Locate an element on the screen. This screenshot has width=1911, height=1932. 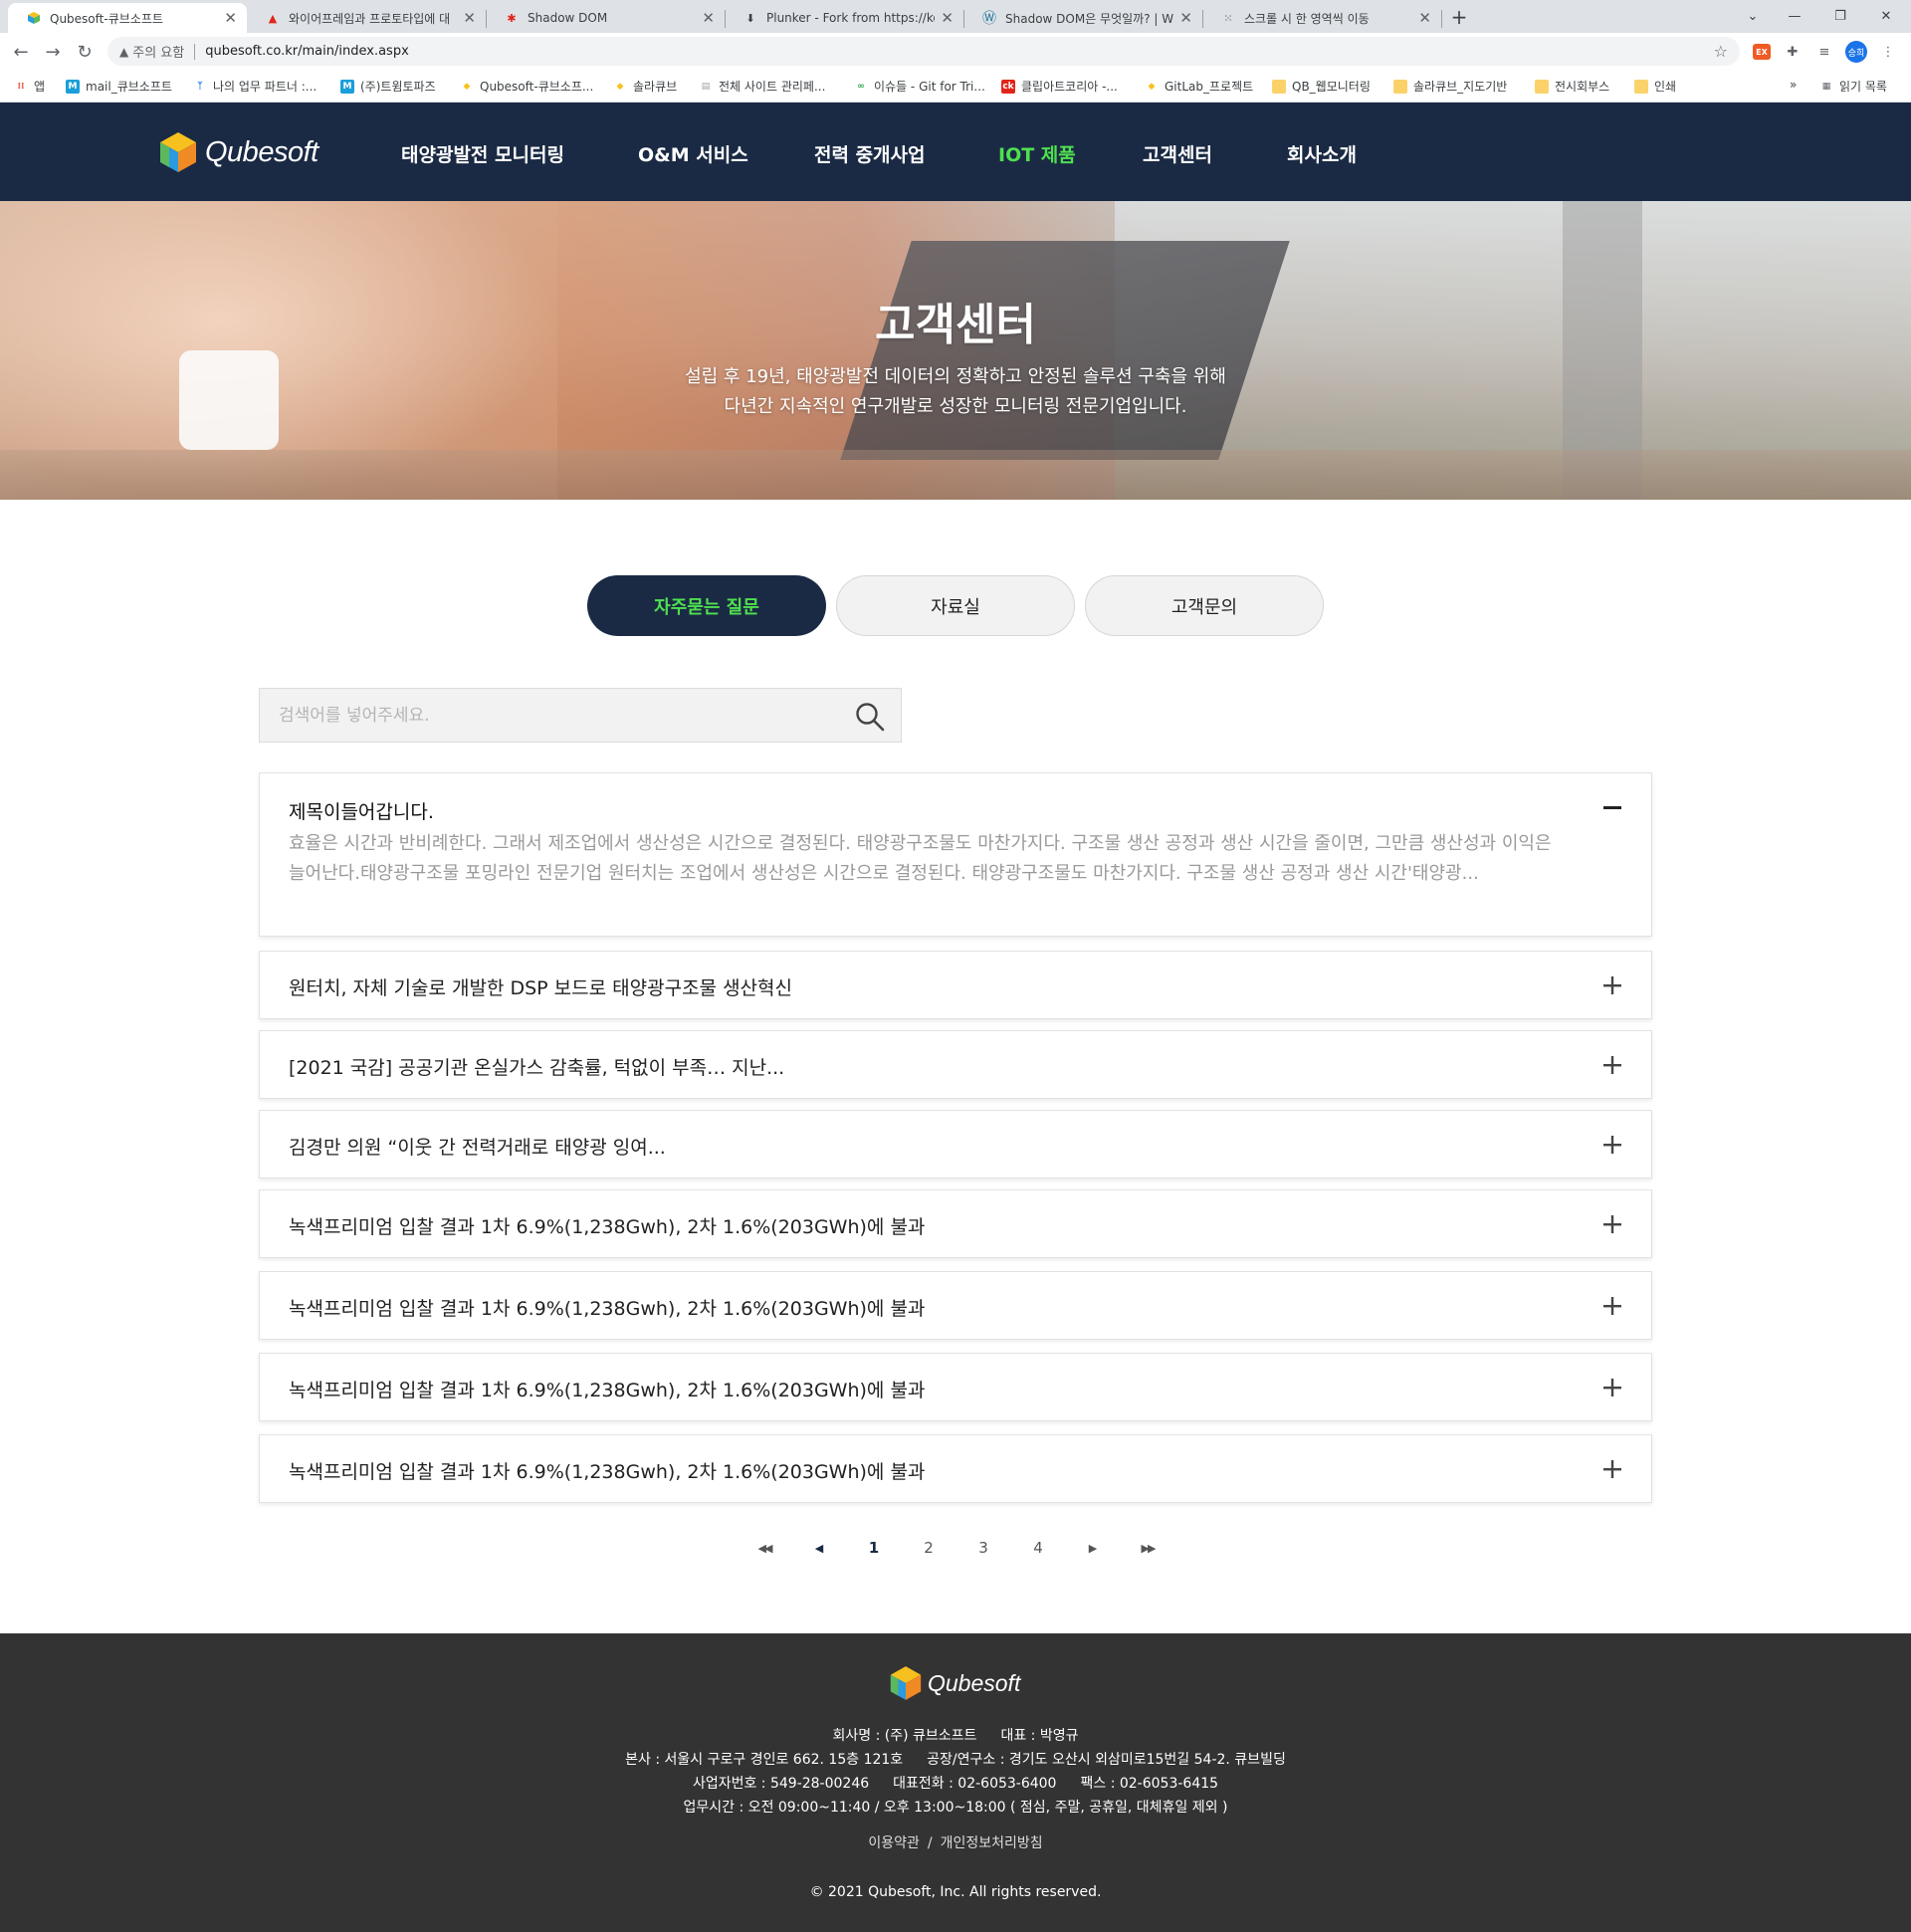
last-page-button: ▶▶ is located at coordinates (1148, 1548).